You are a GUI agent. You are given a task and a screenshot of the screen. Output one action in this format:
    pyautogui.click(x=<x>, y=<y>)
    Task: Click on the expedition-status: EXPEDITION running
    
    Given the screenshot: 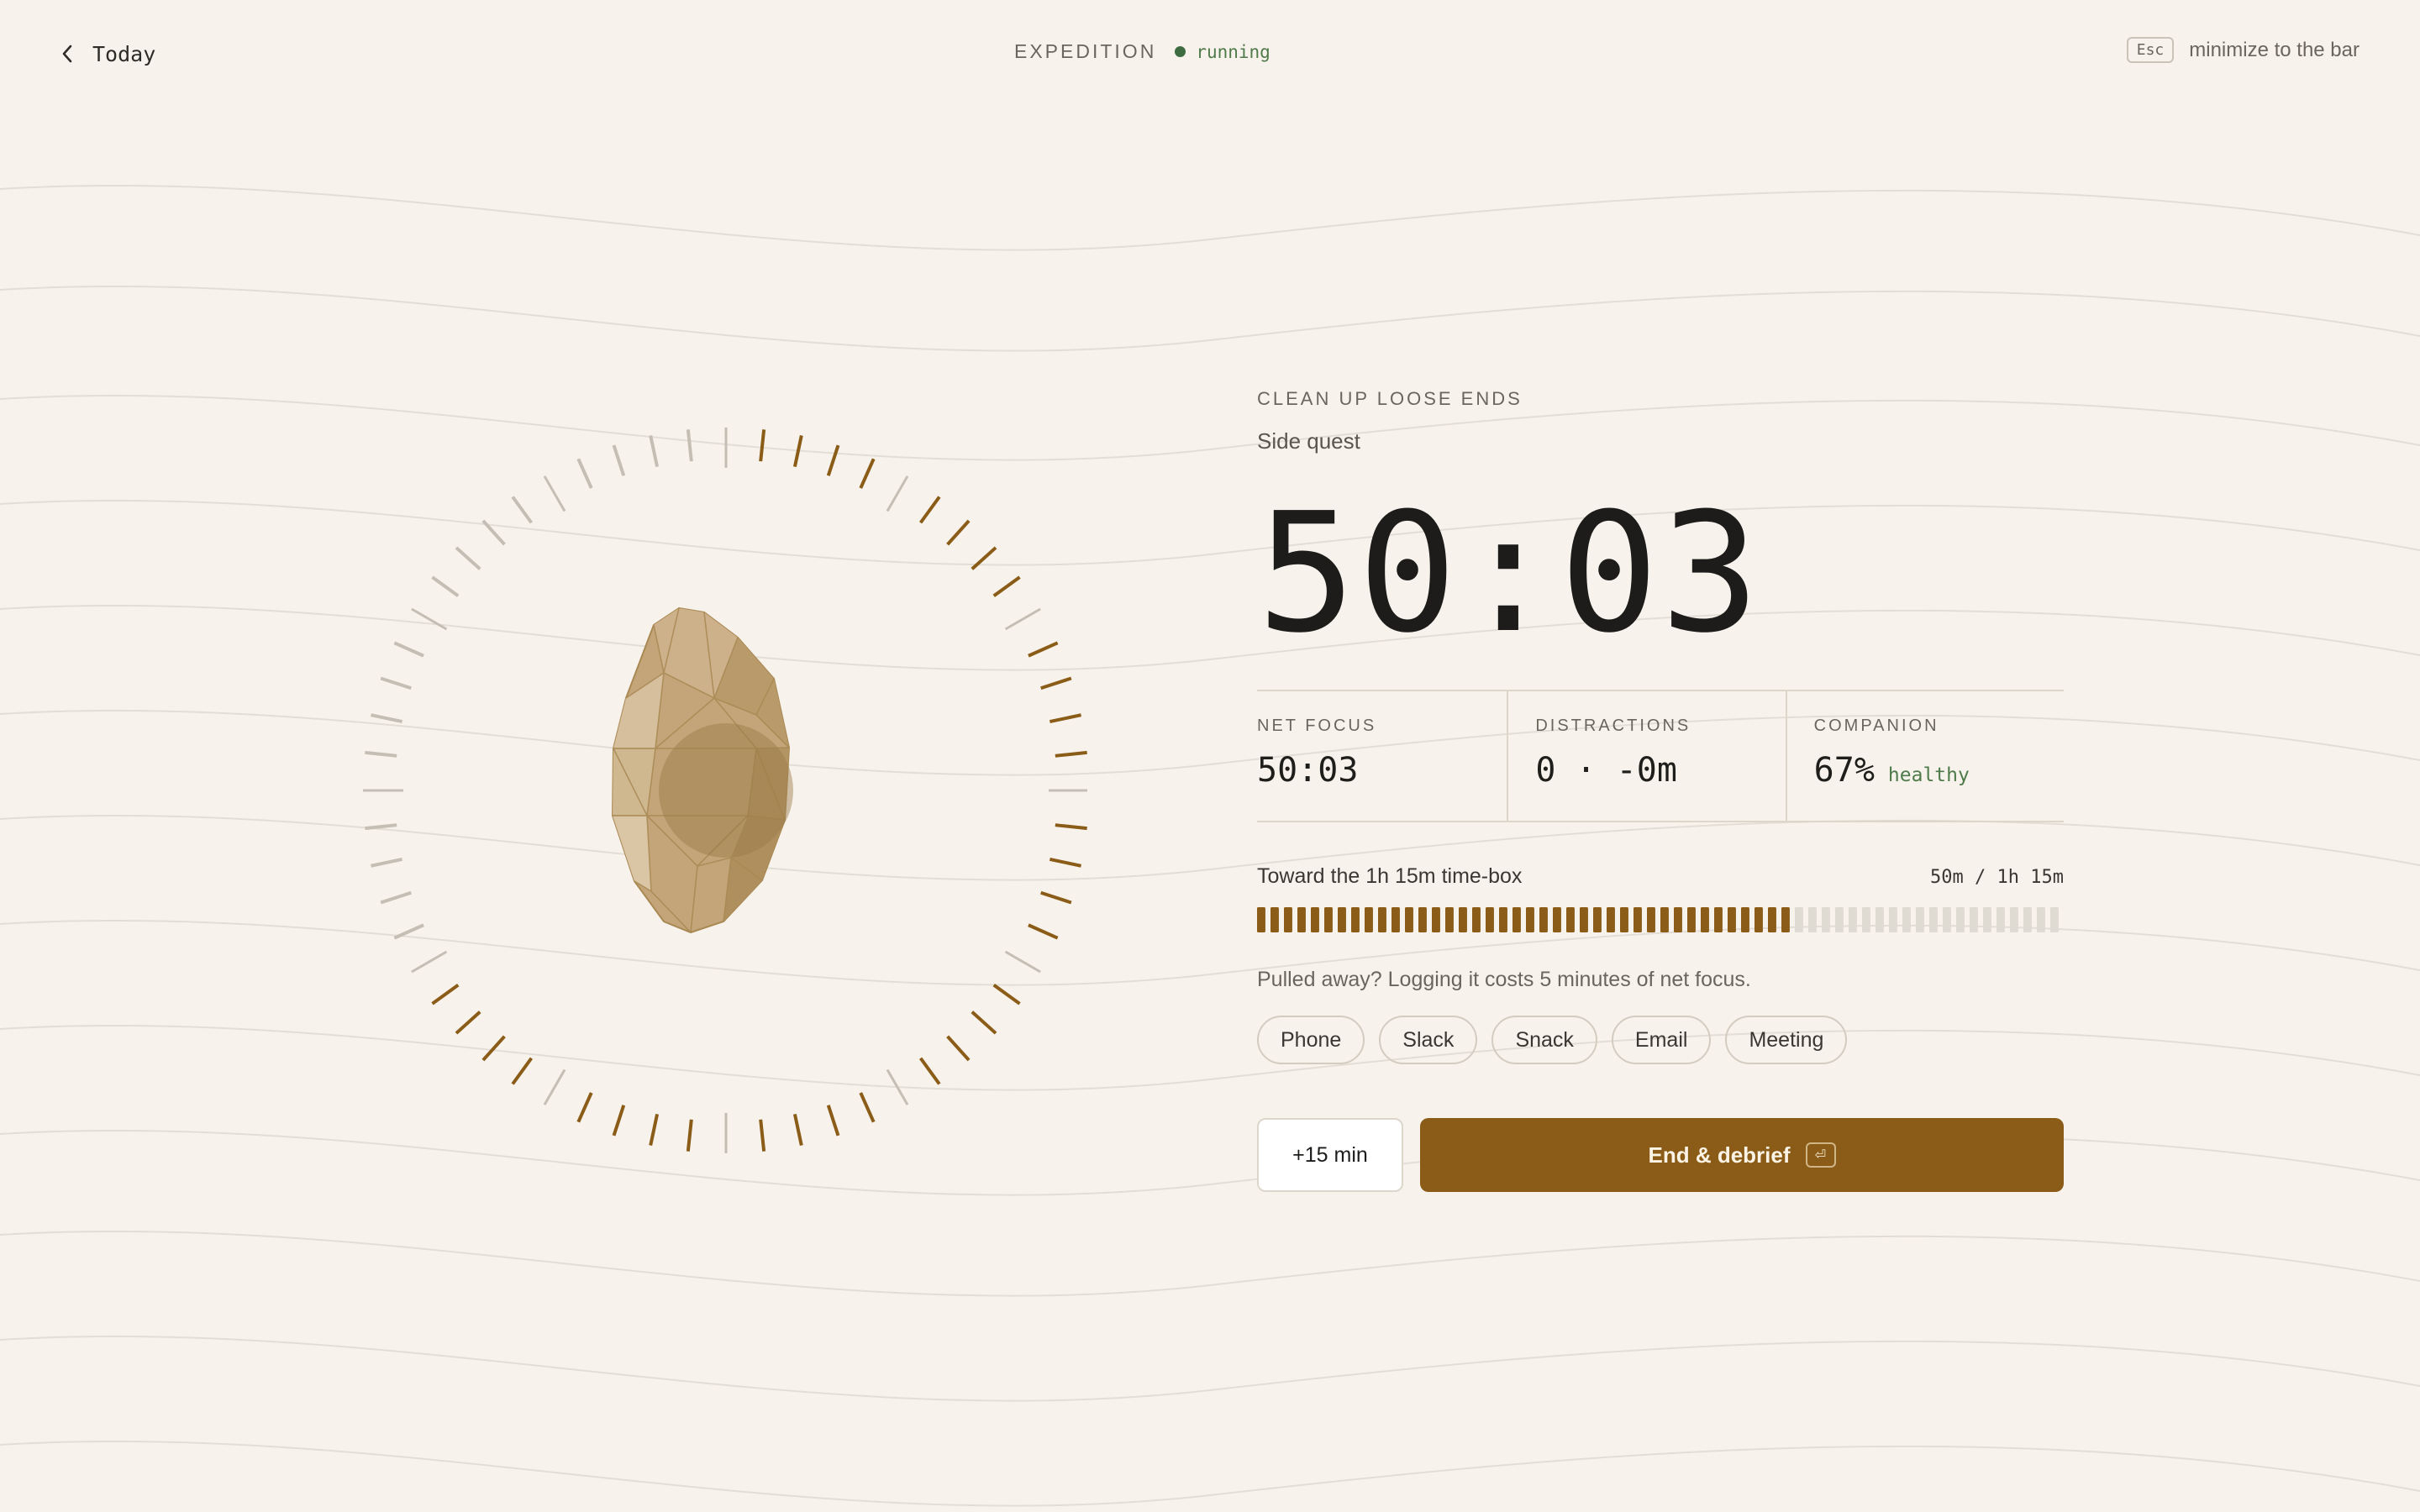 What is the action you would take?
    pyautogui.click(x=1142, y=51)
    